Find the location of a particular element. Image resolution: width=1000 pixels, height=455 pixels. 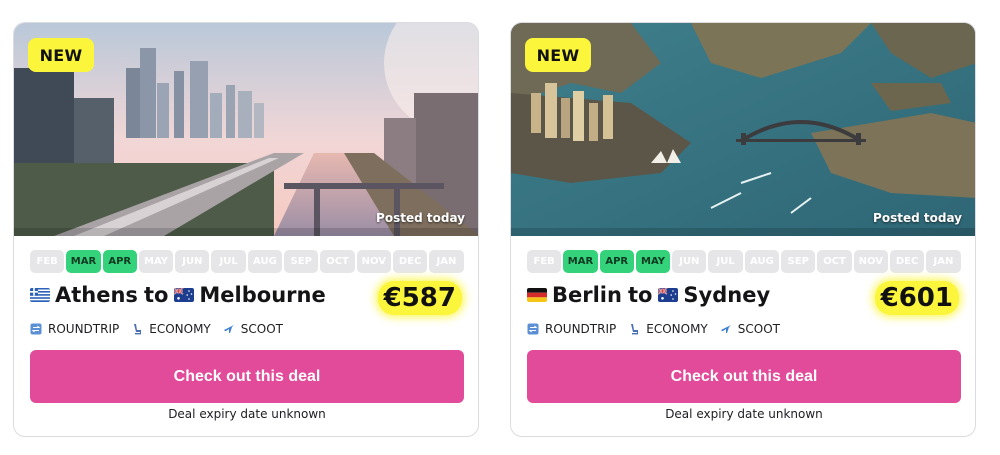

route-title: Athens to Melbourne is located at coordinates (178, 295).